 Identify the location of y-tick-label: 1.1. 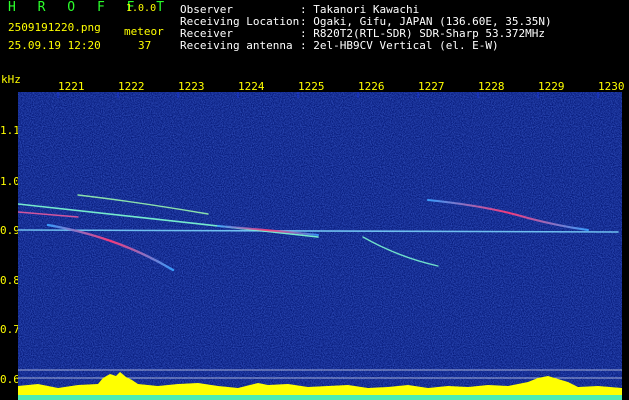
(10, 130).